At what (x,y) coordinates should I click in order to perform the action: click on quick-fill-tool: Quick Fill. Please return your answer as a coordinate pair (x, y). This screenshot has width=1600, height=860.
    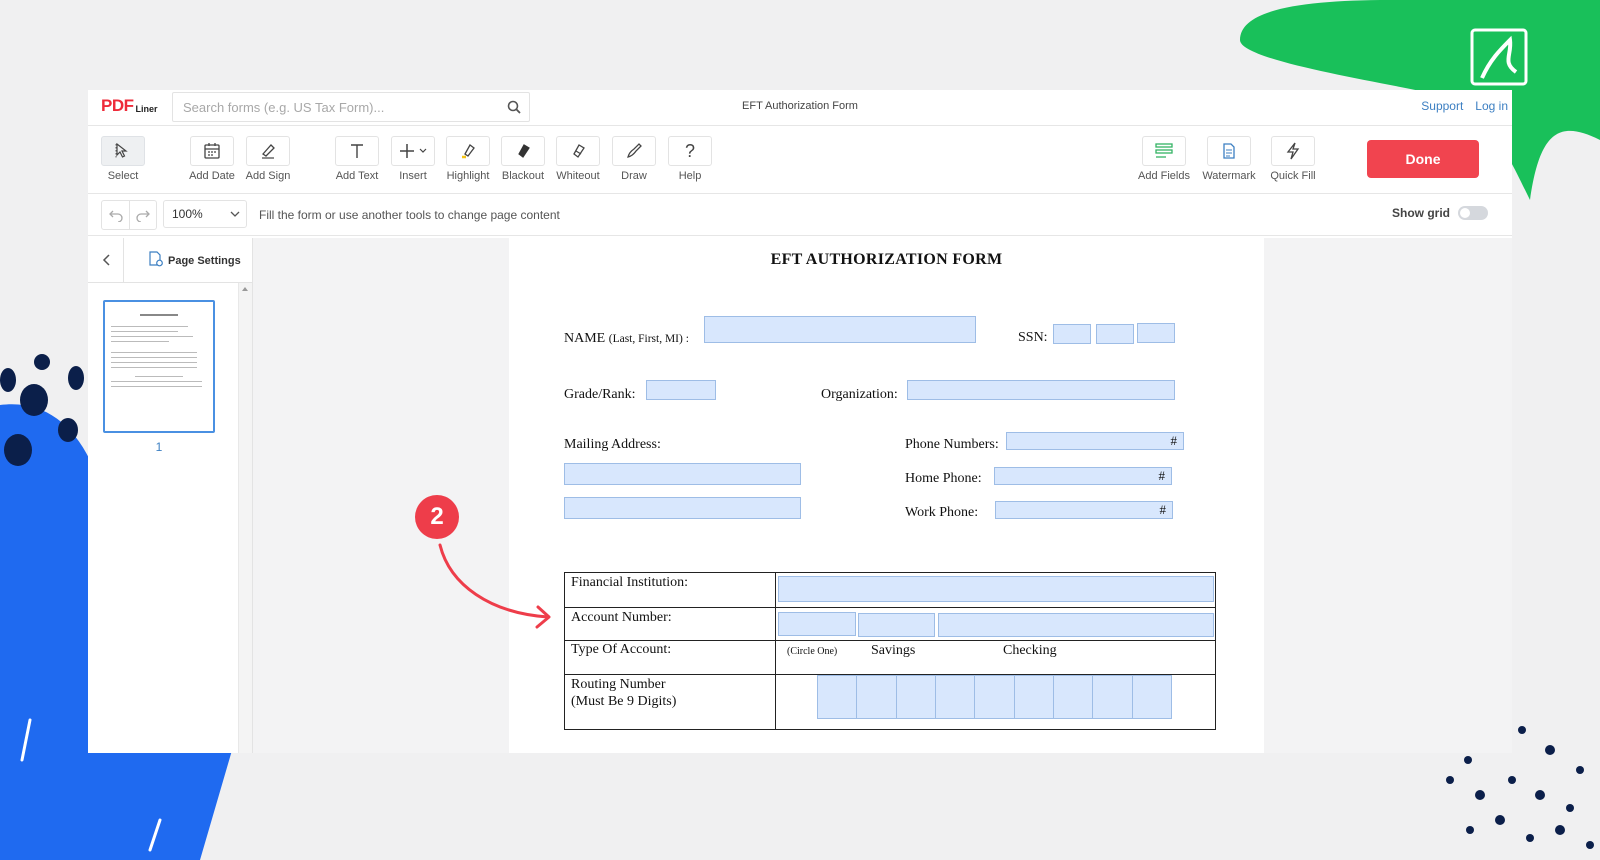
    Looking at the image, I should click on (1293, 159).